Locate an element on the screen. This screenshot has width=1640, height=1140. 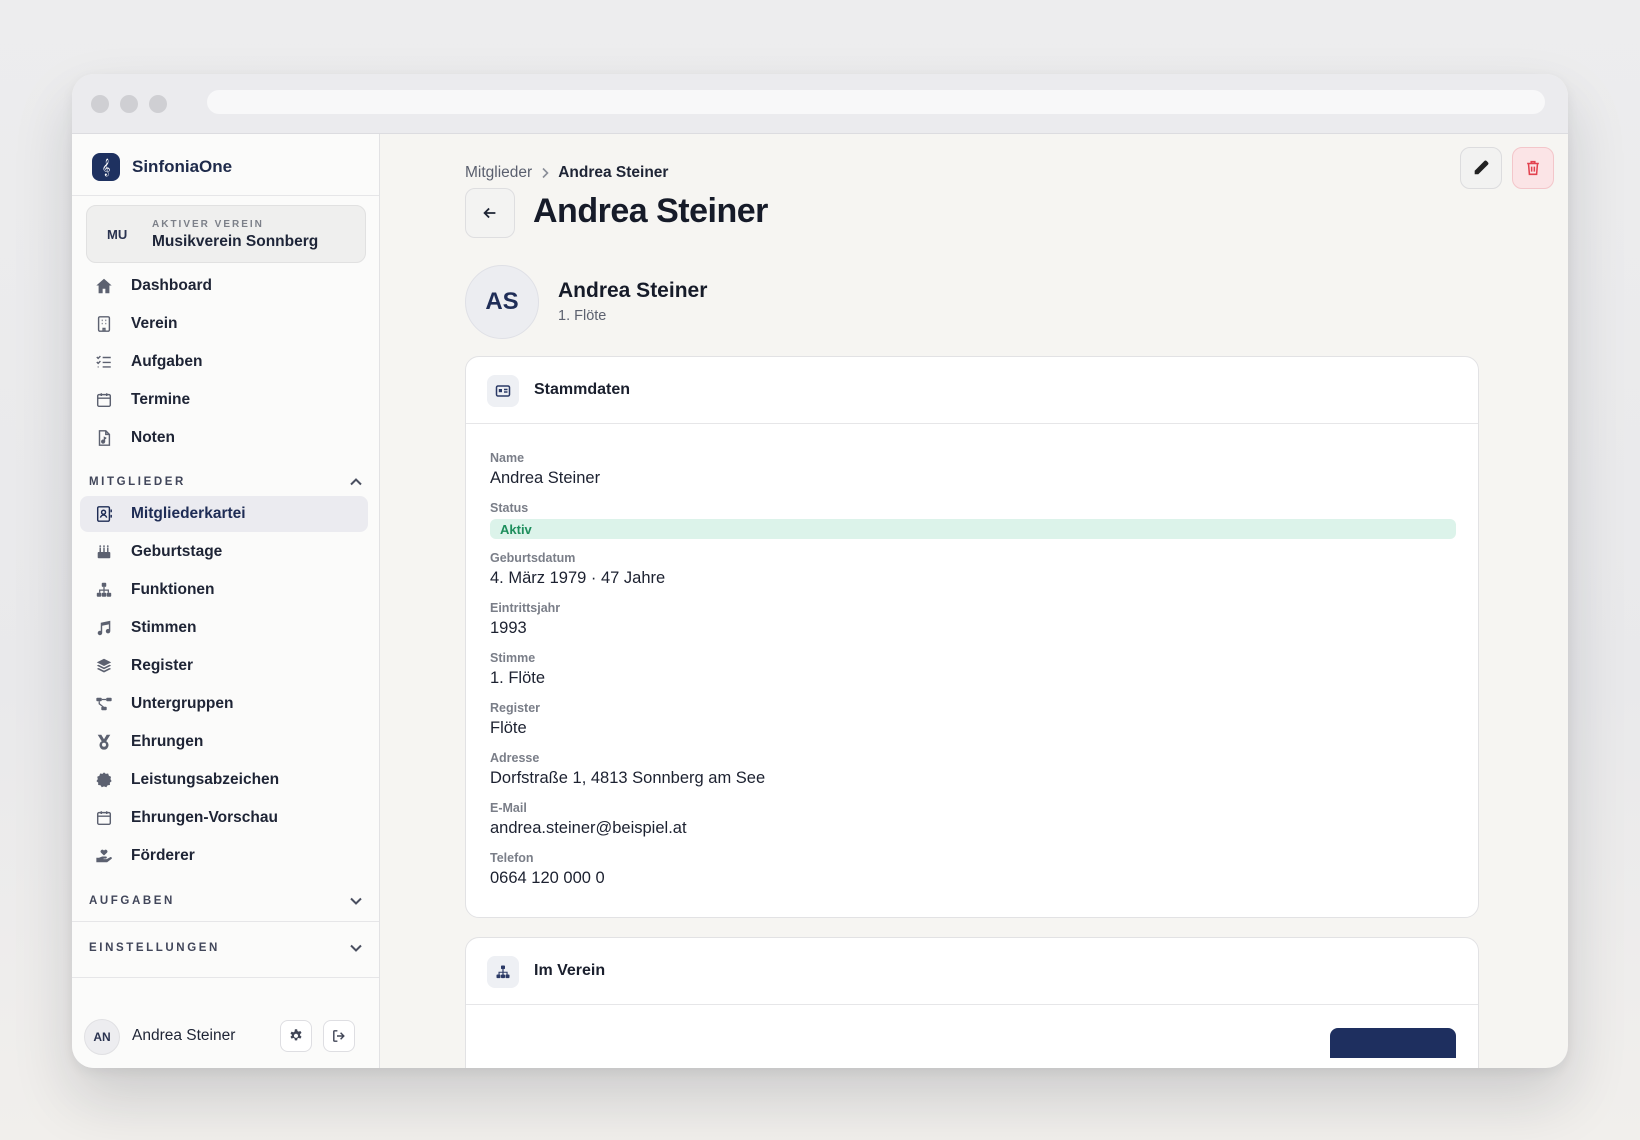
settings-button is located at coordinates (296, 1036).